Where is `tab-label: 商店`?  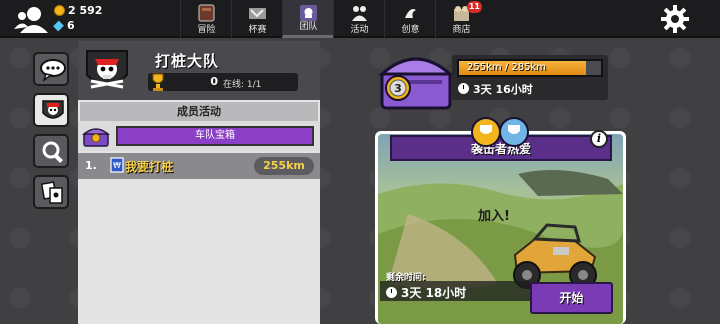 tab-label: 商店 is located at coordinates (461, 30).